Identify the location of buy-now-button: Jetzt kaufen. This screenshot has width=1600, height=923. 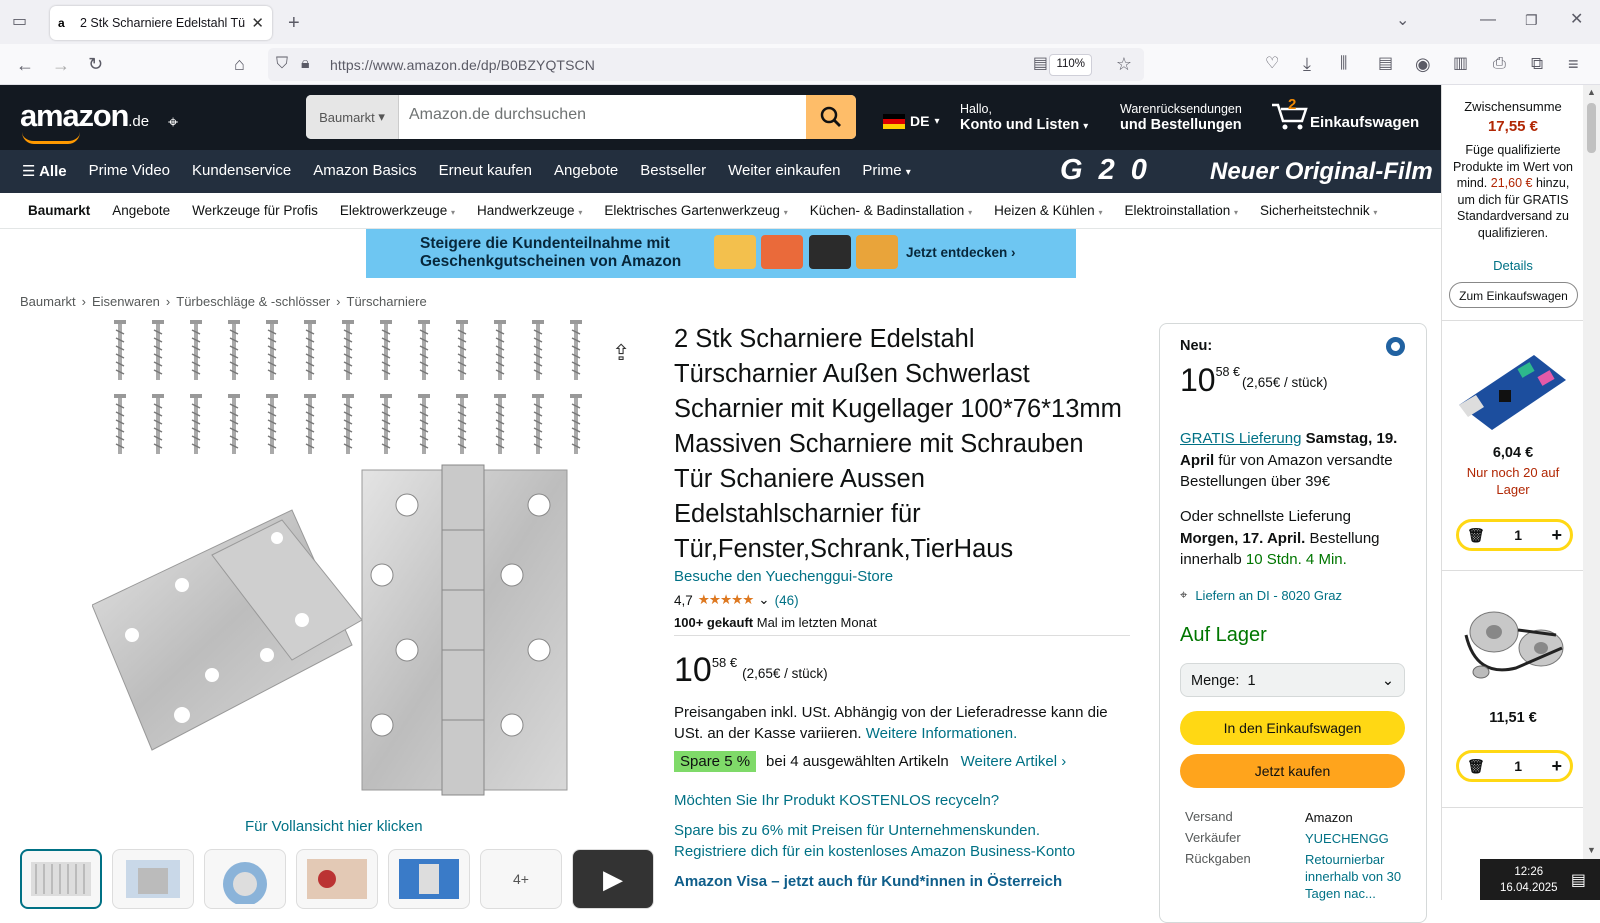
(1292, 771).